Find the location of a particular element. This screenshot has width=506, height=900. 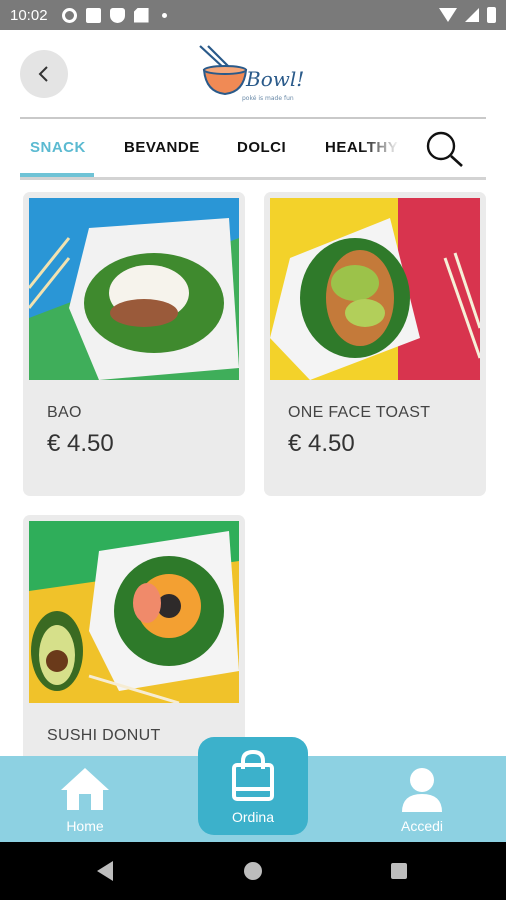

status-time: 10:02 is located at coordinates (29, 15).